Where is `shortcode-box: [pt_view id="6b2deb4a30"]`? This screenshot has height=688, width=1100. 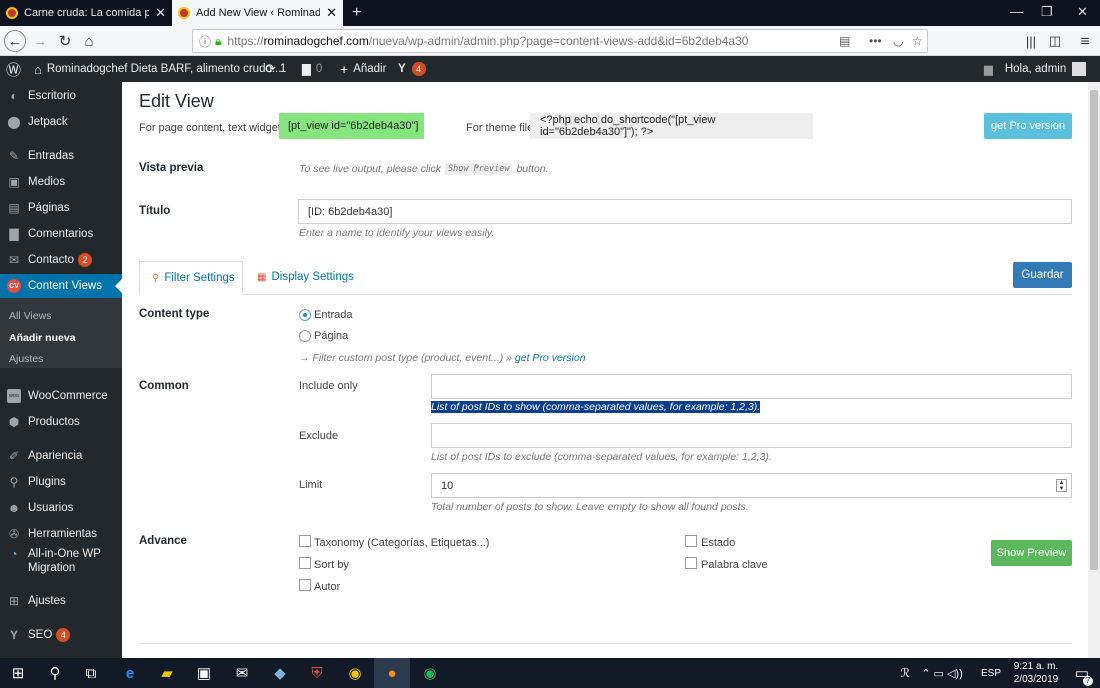
shortcode-box: [pt_view id="6b2deb4a30"] is located at coordinates (351, 126).